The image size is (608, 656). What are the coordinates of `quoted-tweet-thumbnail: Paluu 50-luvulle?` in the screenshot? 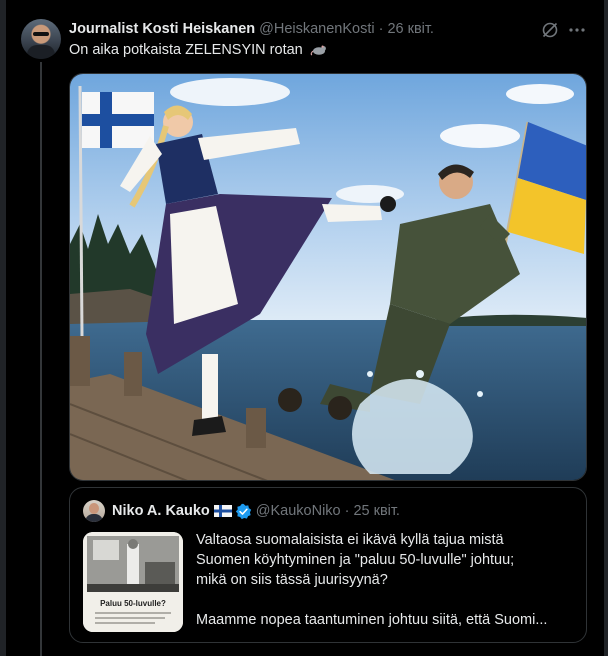 It's located at (133, 582).